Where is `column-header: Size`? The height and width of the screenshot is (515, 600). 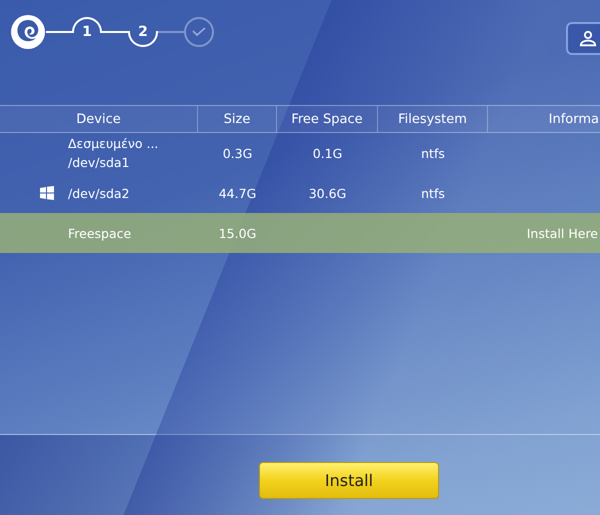 column-header: Size is located at coordinates (237, 119).